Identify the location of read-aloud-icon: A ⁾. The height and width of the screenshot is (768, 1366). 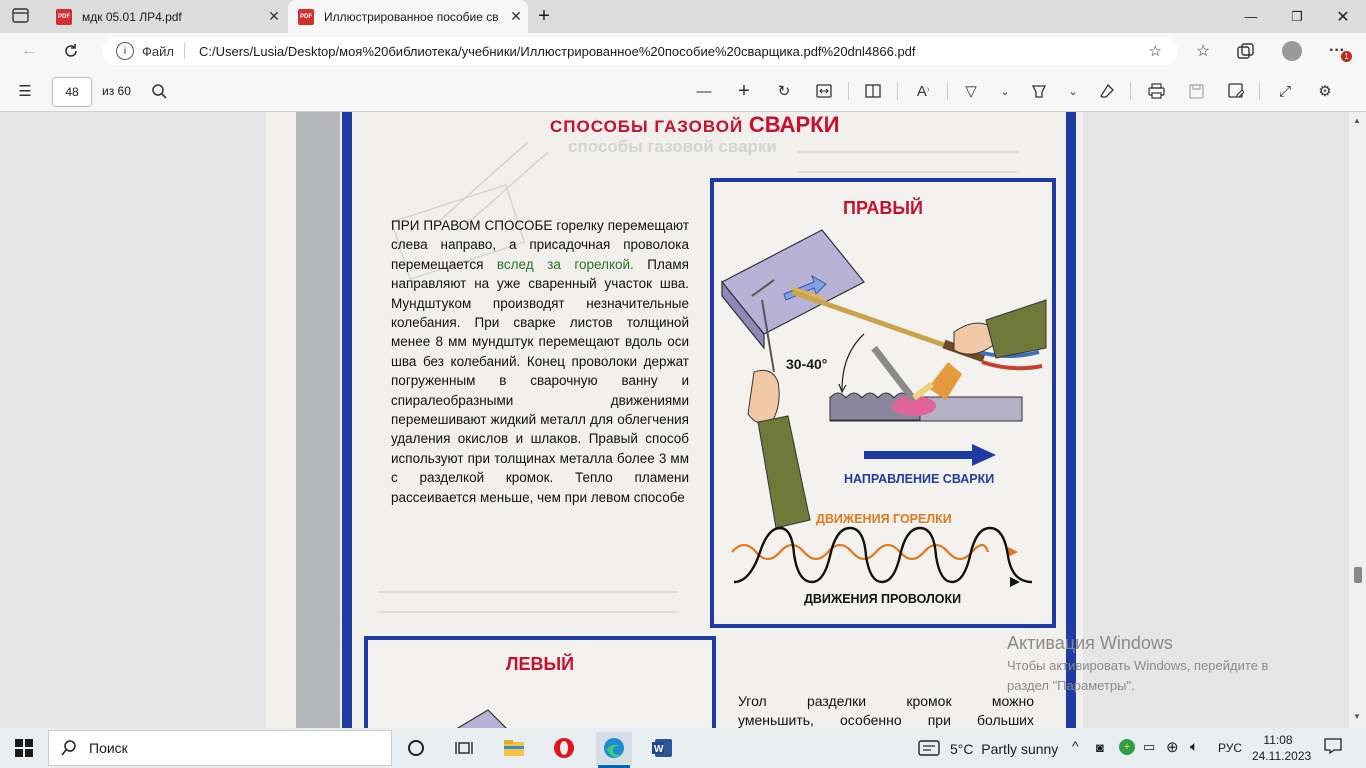
(923, 91).